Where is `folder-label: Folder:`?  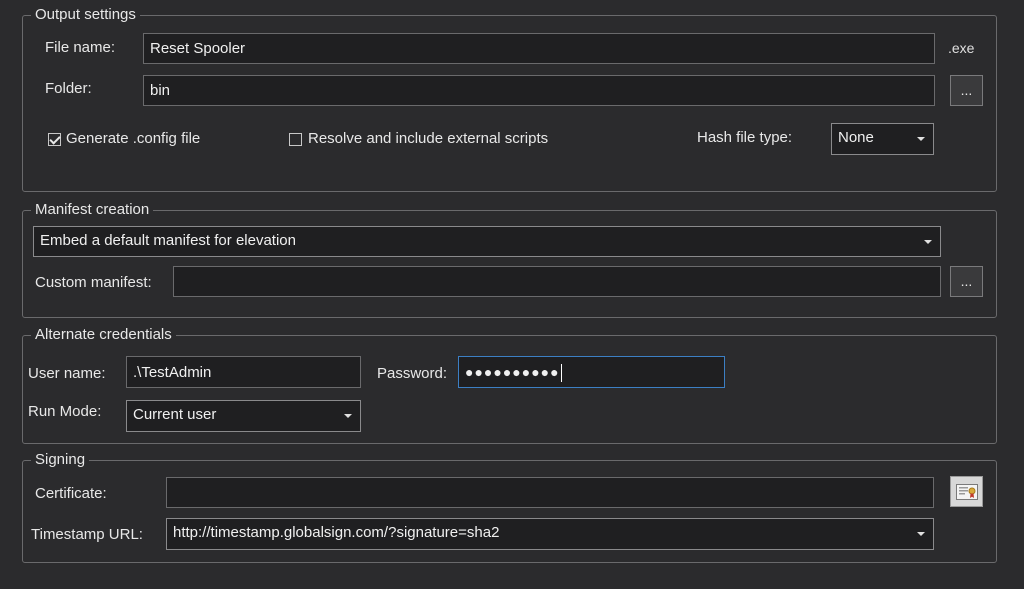
folder-label: Folder: is located at coordinates (68, 88).